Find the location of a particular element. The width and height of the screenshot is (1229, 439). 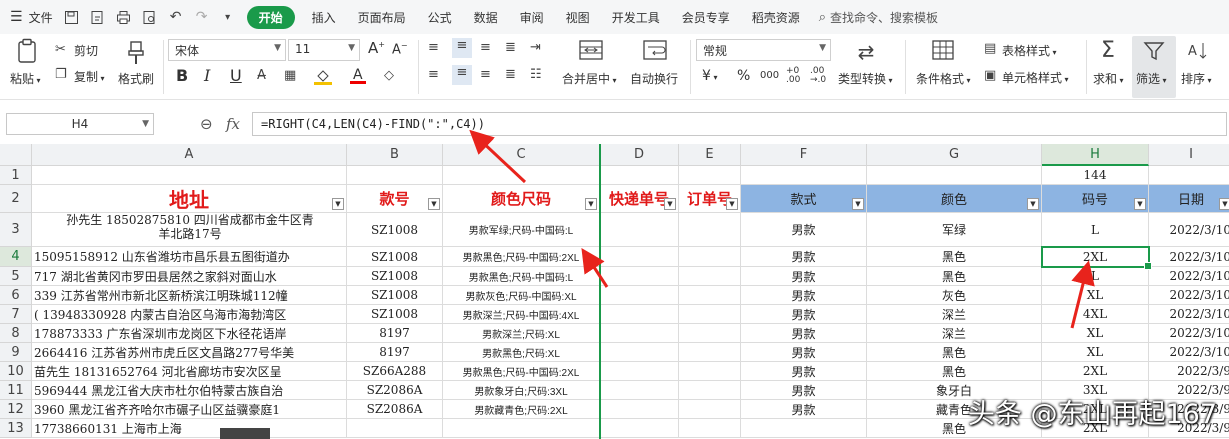

cell-e7 is located at coordinates (710, 314).